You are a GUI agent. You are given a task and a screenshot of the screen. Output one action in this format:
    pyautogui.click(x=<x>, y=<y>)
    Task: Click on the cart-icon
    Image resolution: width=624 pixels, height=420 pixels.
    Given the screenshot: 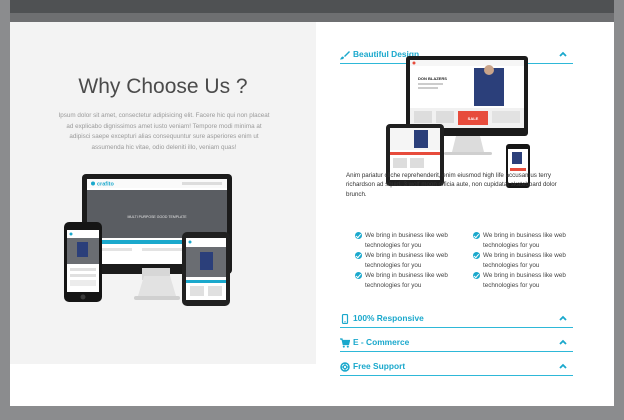 What is the action you would take?
    pyautogui.click(x=345, y=343)
    